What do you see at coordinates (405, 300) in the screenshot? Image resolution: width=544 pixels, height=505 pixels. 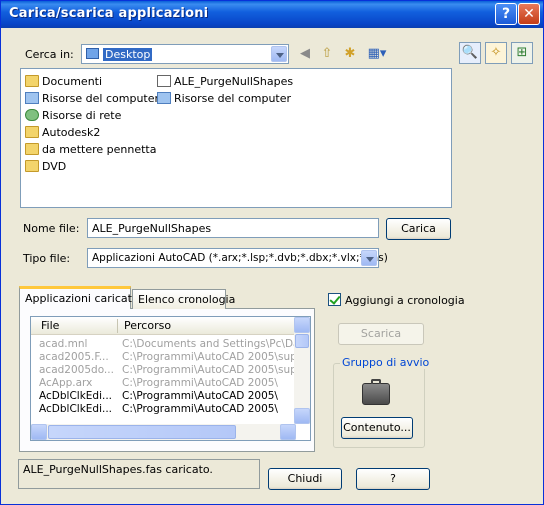 I see `history-checkbox-label: Aggiungi a cronologia` at bounding box center [405, 300].